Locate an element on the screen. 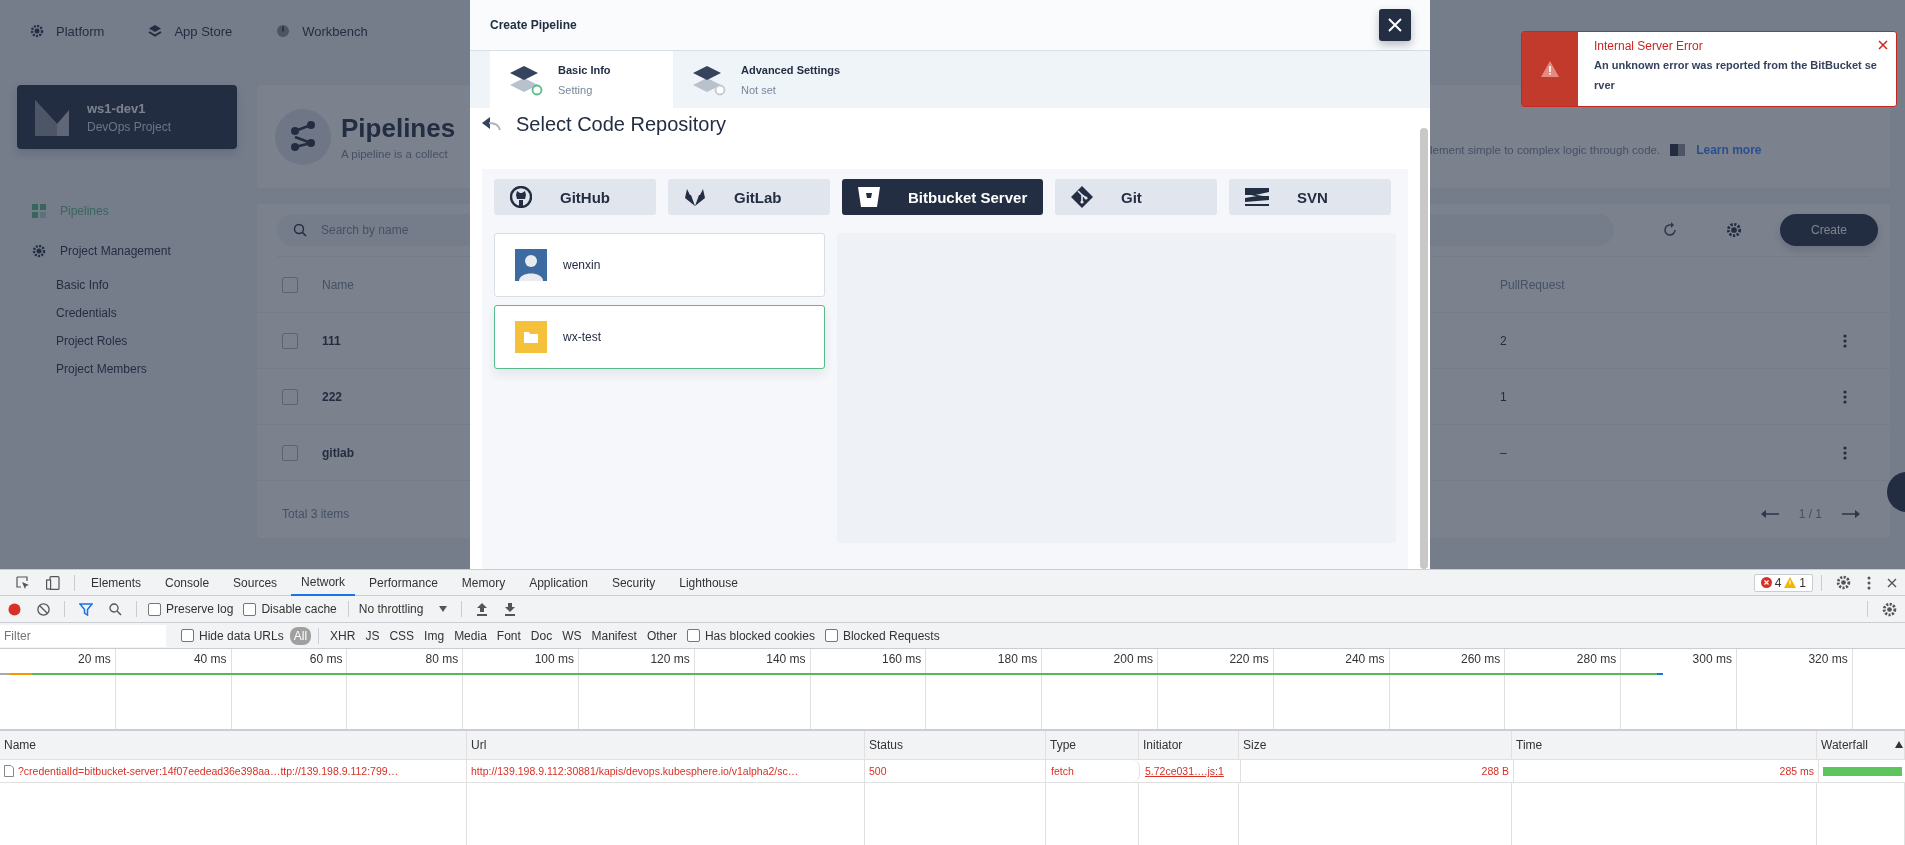  dial-icon is located at coordinates (283, 31).